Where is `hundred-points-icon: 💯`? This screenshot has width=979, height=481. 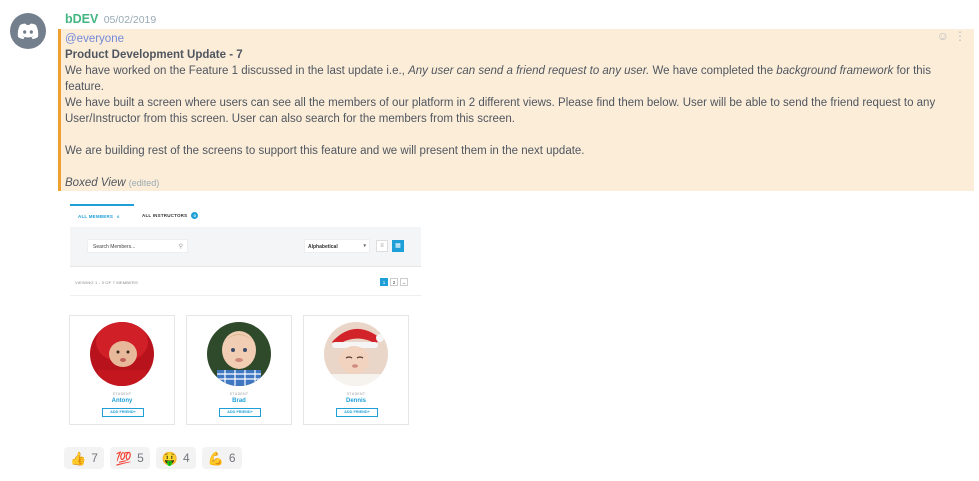
hundred-points-icon: 💯 is located at coordinates (124, 458).